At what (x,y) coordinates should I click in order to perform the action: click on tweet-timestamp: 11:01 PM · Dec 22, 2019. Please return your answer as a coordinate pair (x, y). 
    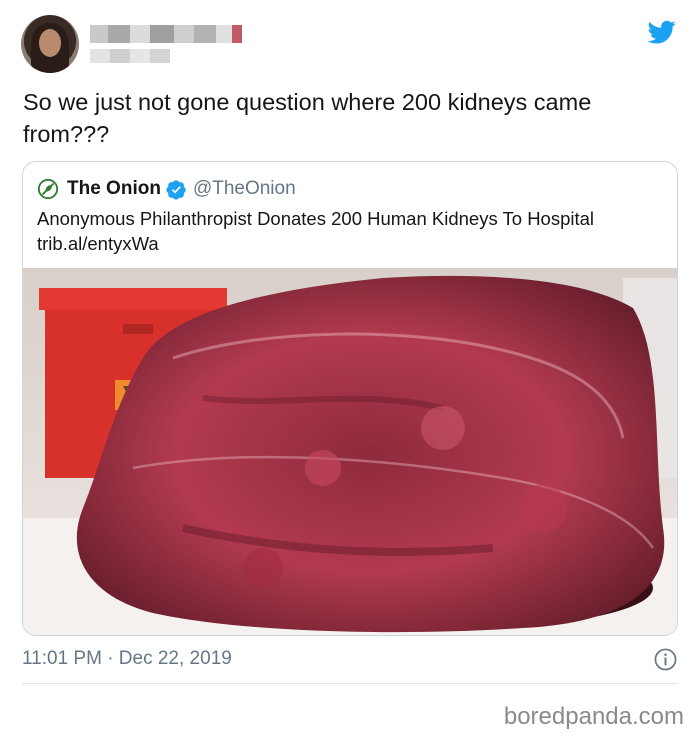
    Looking at the image, I should click on (127, 659).